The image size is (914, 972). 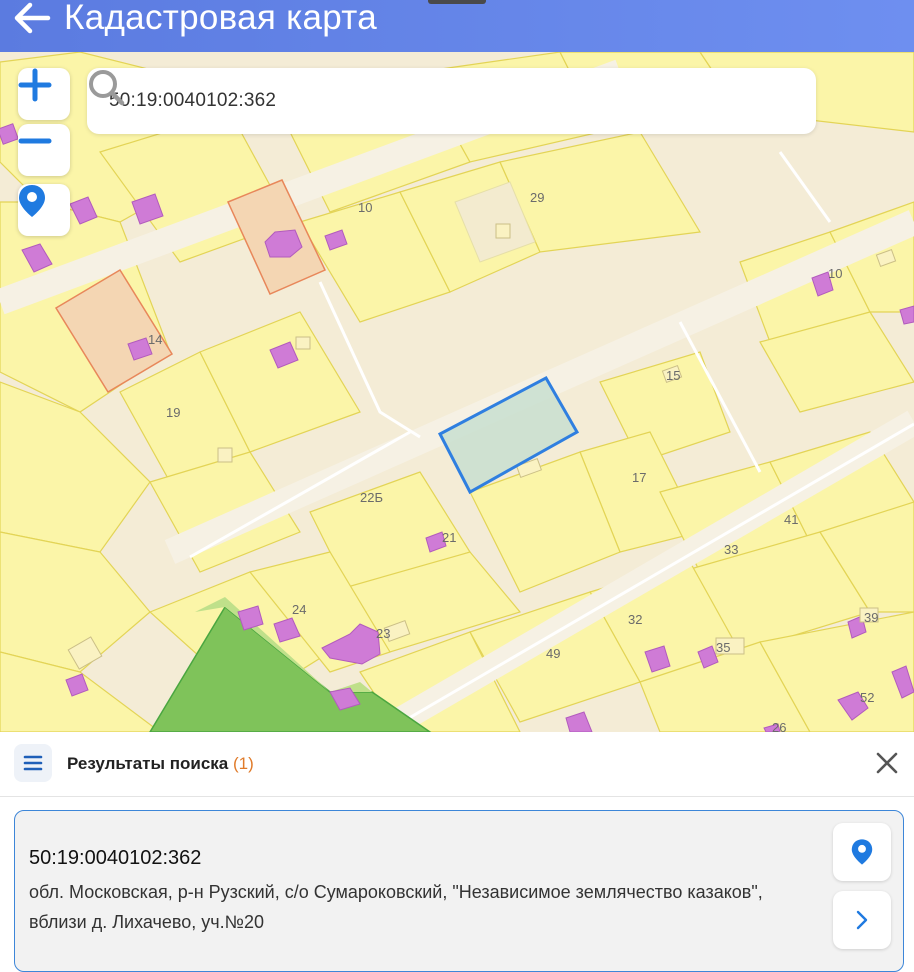 I want to click on arrow-left-icon, so click(x=32, y=18).